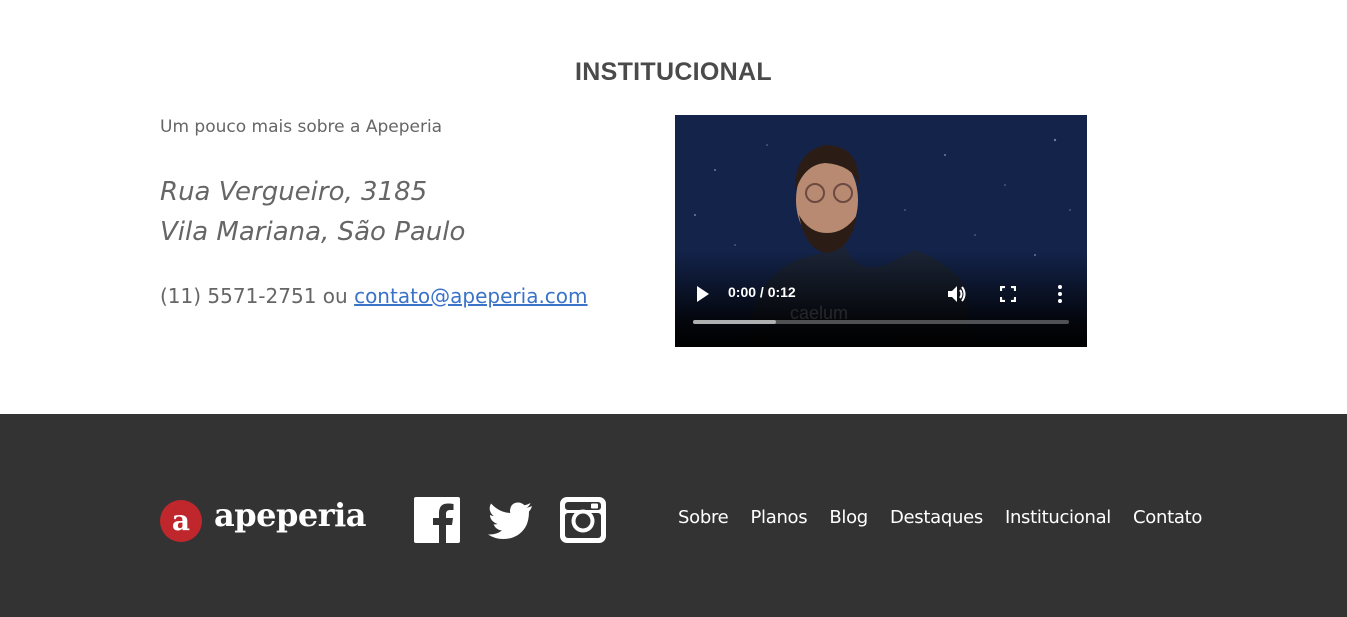 Image resolution: width=1347 pixels, height=617 pixels. Describe the element at coordinates (778, 517) in the screenshot. I see `nav-link-planos: Planos` at that location.